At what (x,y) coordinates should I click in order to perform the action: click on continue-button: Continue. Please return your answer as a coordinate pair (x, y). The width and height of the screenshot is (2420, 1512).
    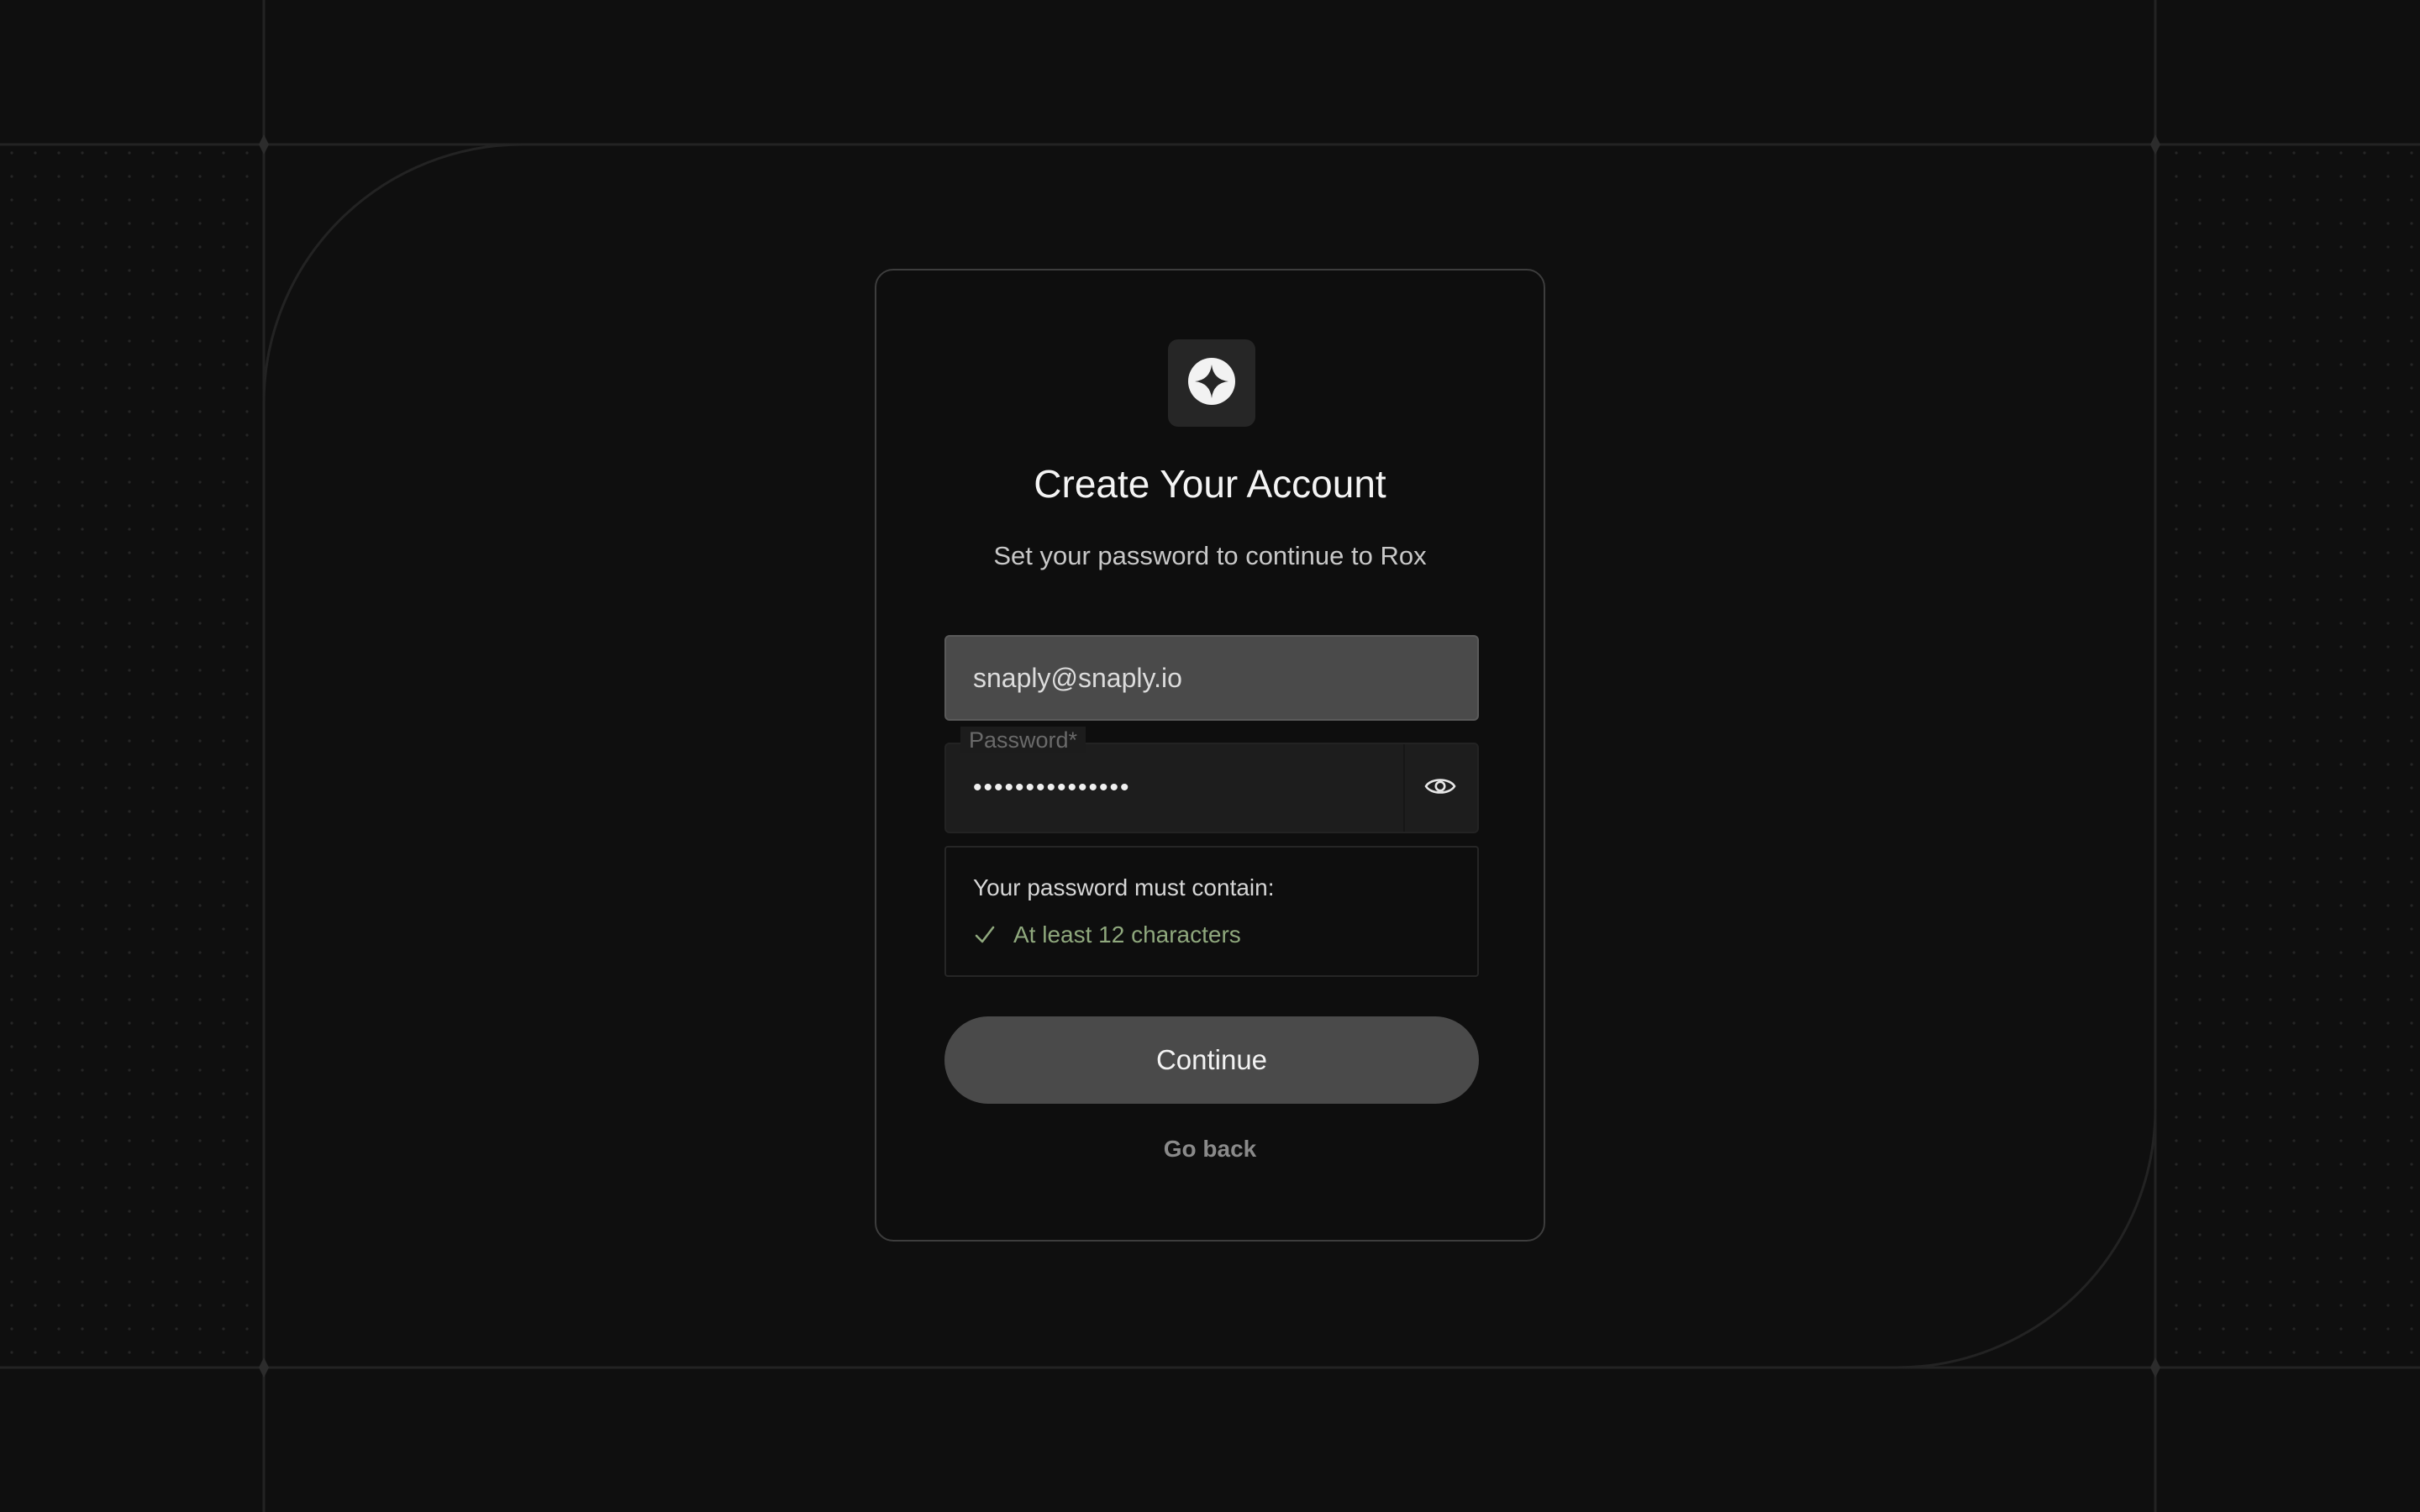
    Looking at the image, I should click on (1211, 1060).